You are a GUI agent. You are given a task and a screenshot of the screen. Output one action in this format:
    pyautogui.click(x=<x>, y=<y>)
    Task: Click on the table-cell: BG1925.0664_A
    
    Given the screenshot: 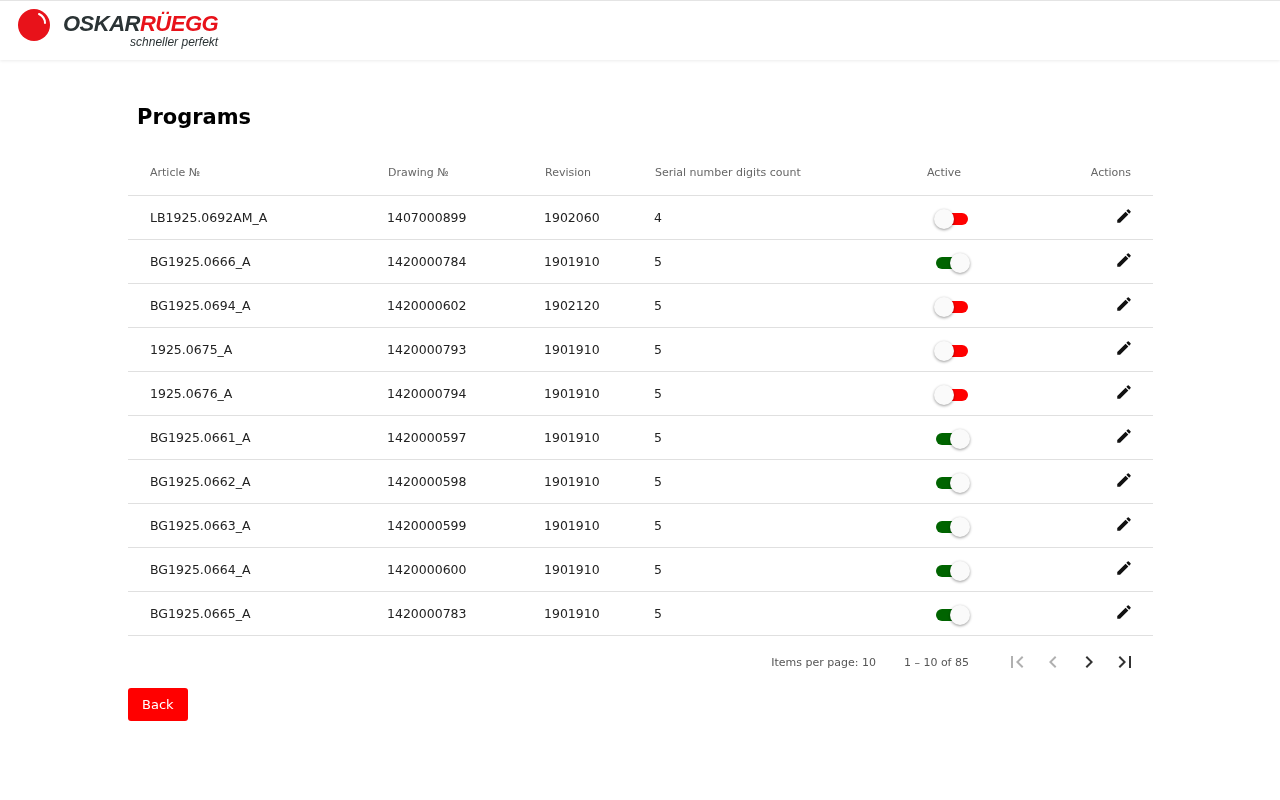 What is the action you would take?
    pyautogui.click(x=200, y=569)
    